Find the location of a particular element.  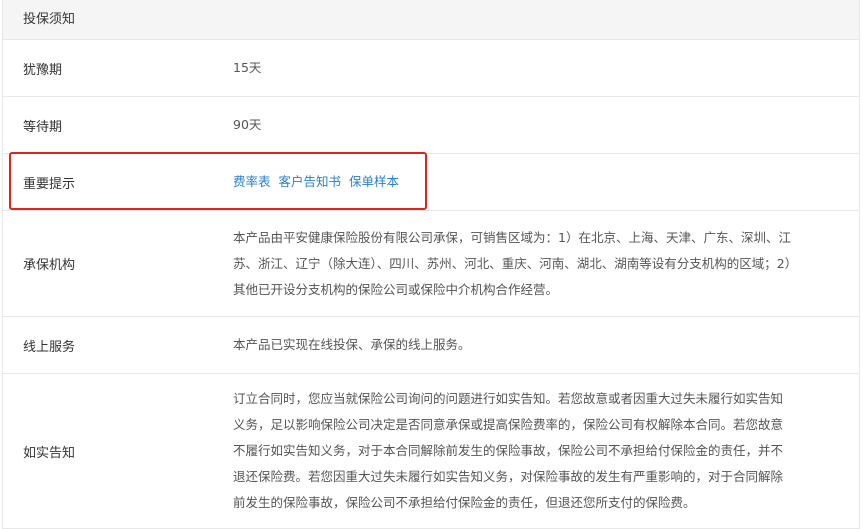

row-label: 线上服务 is located at coordinates (49, 347).